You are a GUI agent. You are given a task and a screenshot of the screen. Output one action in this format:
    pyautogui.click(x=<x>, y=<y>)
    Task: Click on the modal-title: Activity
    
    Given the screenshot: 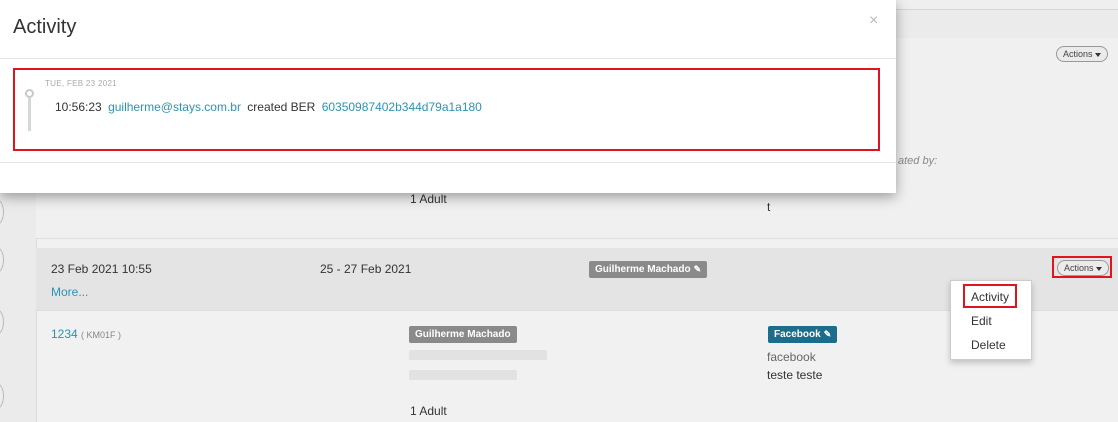 What is the action you would take?
    pyautogui.click(x=45, y=27)
    